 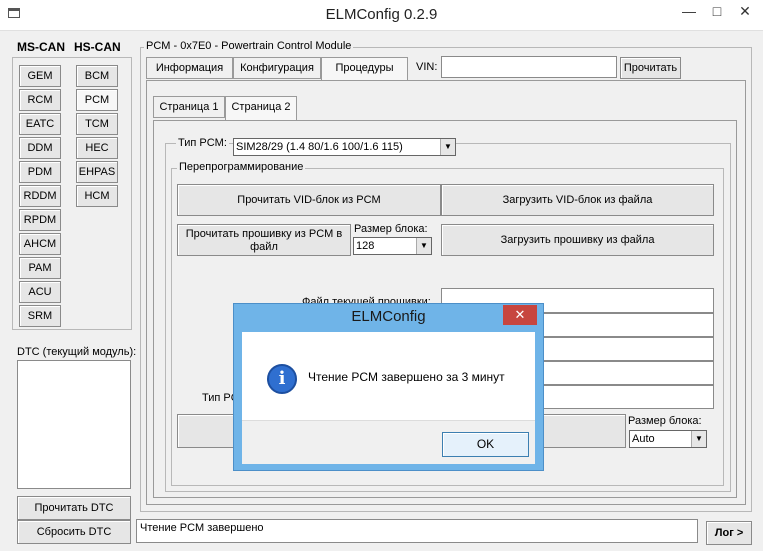 I want to click on dtc-list, so click(x=74, y=424).